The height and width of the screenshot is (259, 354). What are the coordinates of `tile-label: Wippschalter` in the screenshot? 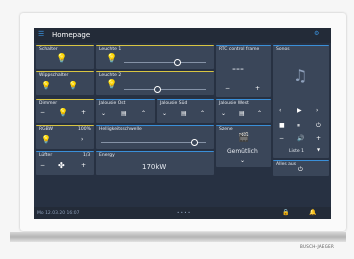 It's located at (54, 75).